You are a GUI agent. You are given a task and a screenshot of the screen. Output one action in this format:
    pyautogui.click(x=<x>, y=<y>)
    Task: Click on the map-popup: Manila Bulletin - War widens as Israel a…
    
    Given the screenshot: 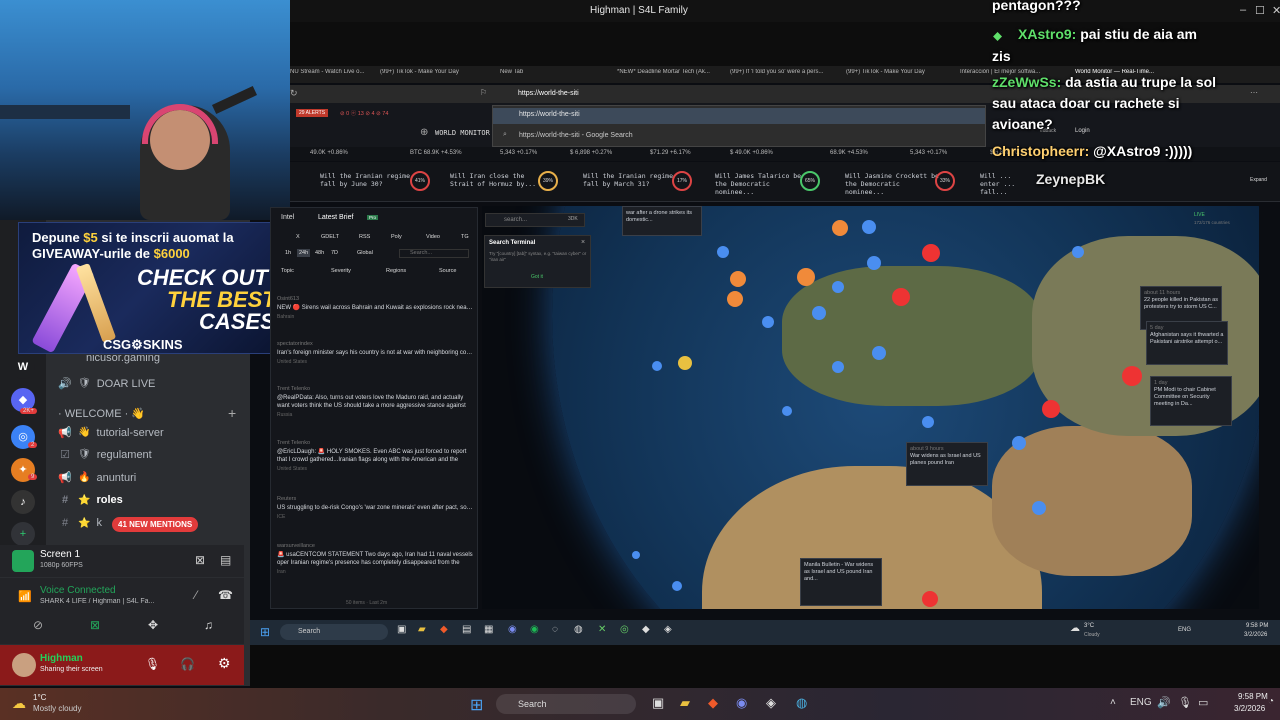 What is the action you would take?
    pyautogui.click(x=841, y=582)
    